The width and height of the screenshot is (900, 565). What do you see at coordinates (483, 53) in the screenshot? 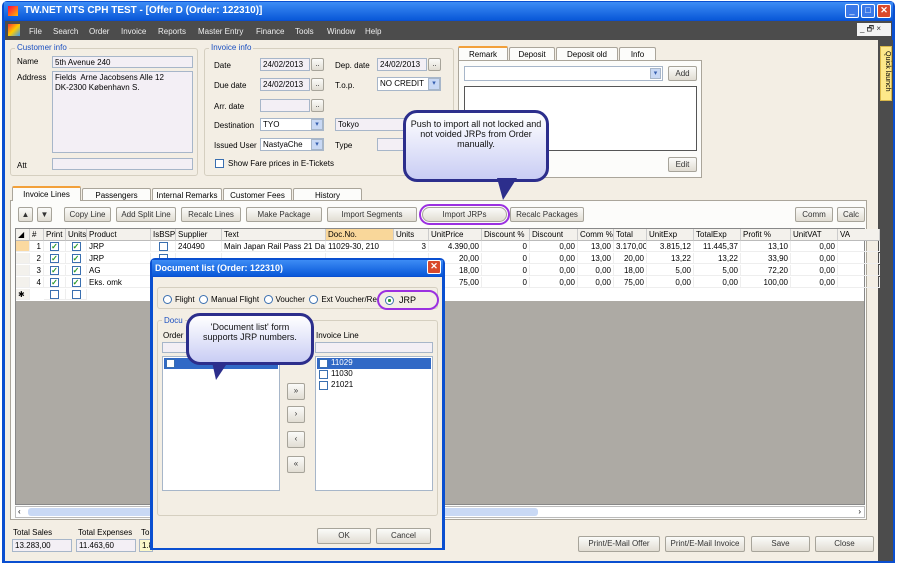
I see `tab-remark: Remark` at bounding box center [483, 53].